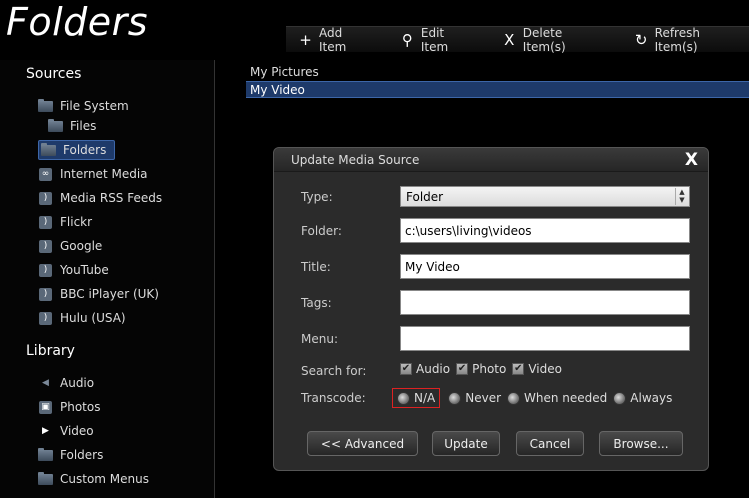 Image resolution: width=749 pixels, height=498 pixels. I want to click on search-for-group: ✔ Audio ✔ Photo ✔ Video, so click(484, 369).